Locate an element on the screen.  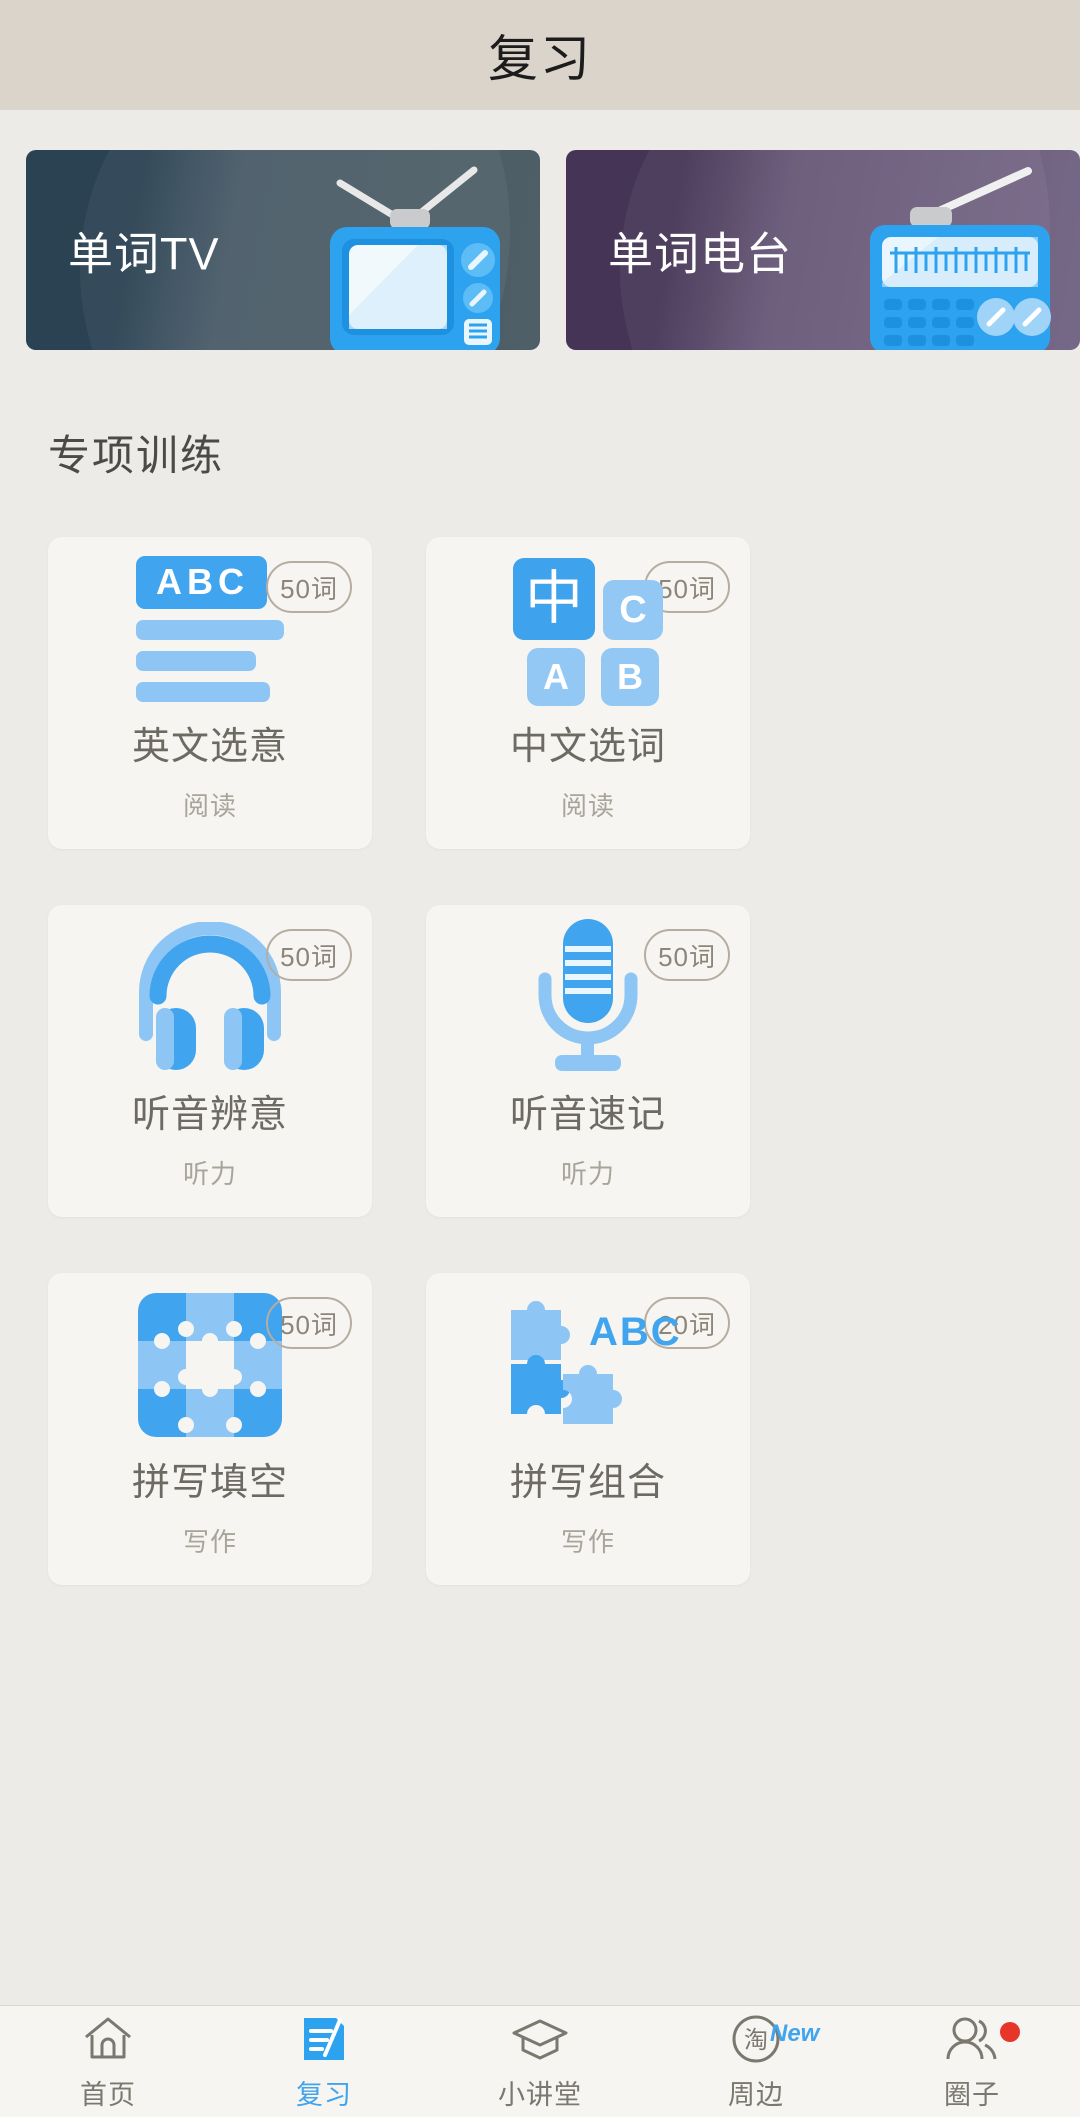
review-note-icon is located at coordinates (324, 2037).